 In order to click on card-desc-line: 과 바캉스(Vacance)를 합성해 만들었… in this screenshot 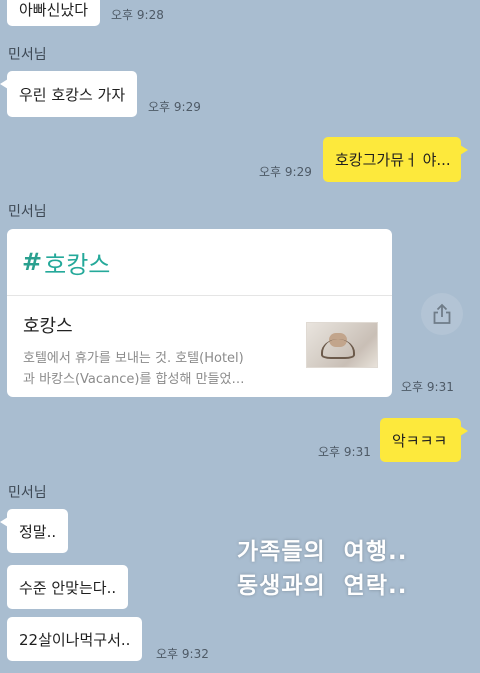, I will do `click(134, 379)`.